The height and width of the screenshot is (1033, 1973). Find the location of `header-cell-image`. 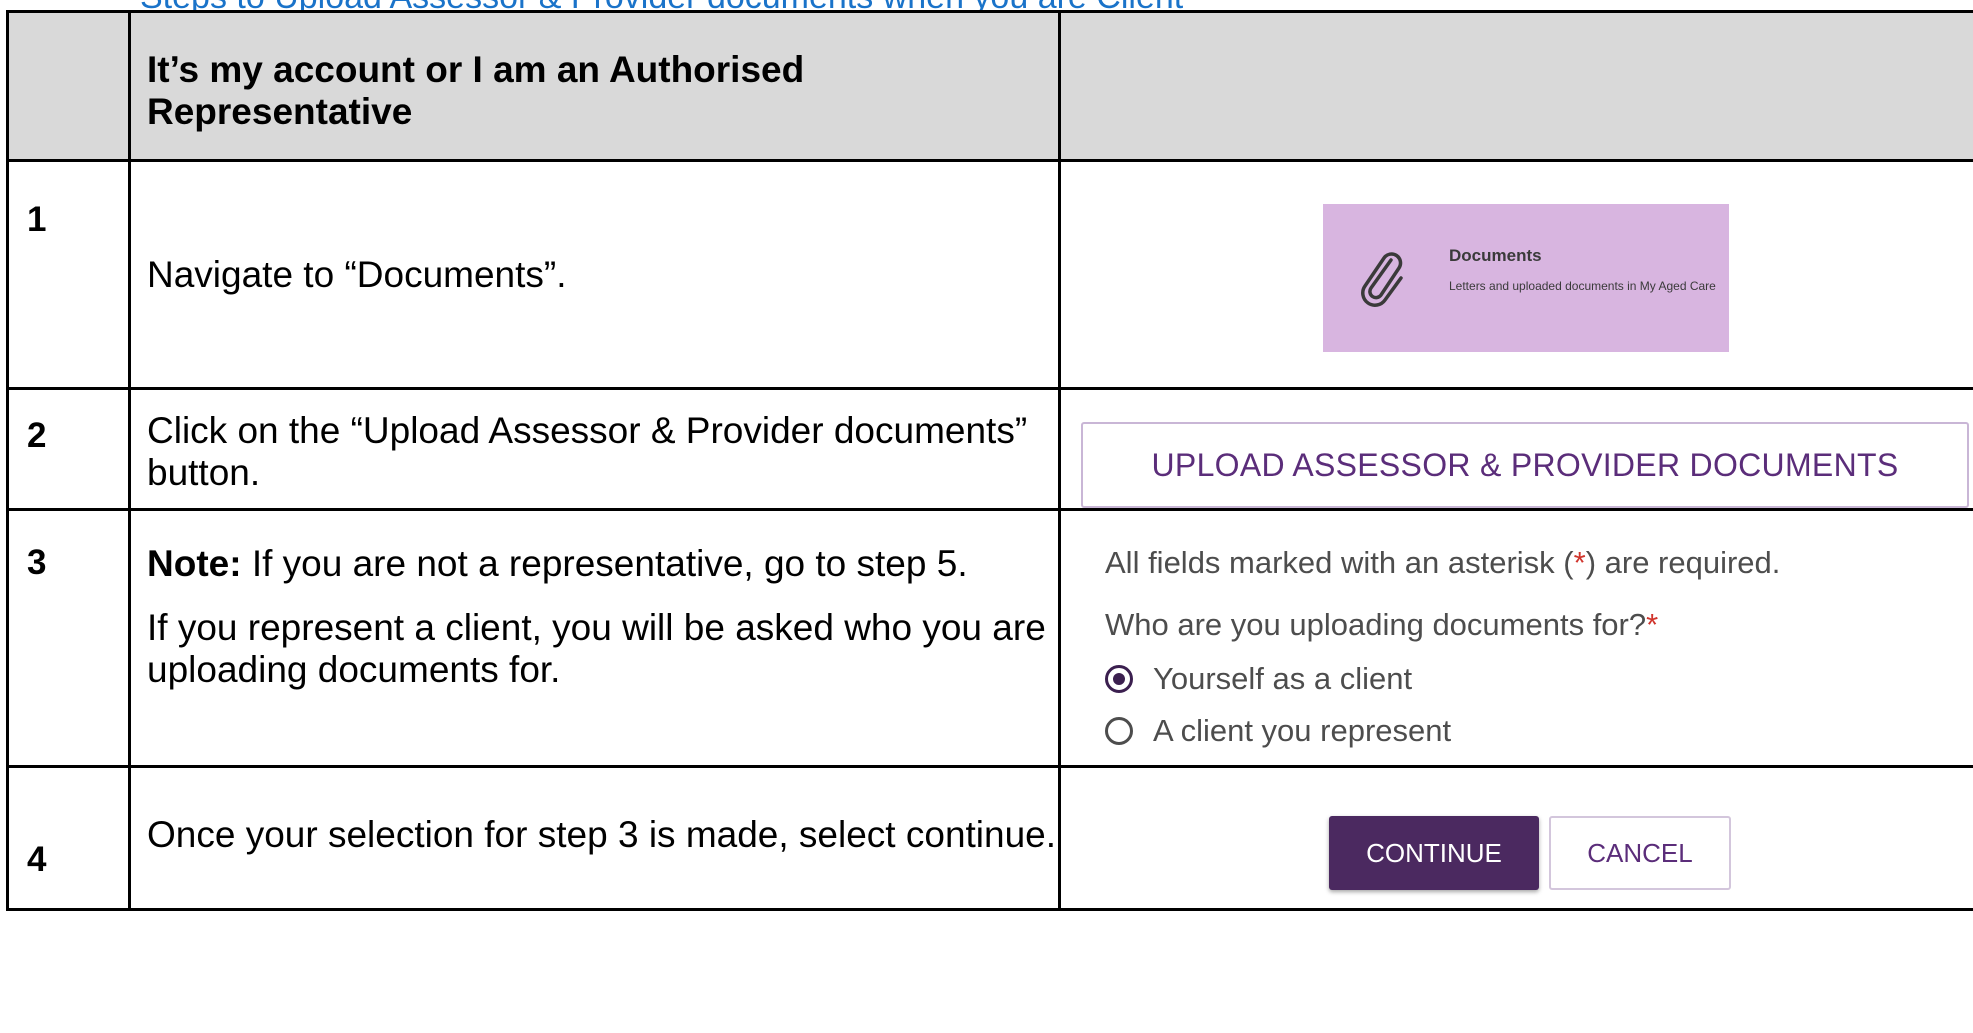

header-cell-image is located at coordinates (1515, 86).